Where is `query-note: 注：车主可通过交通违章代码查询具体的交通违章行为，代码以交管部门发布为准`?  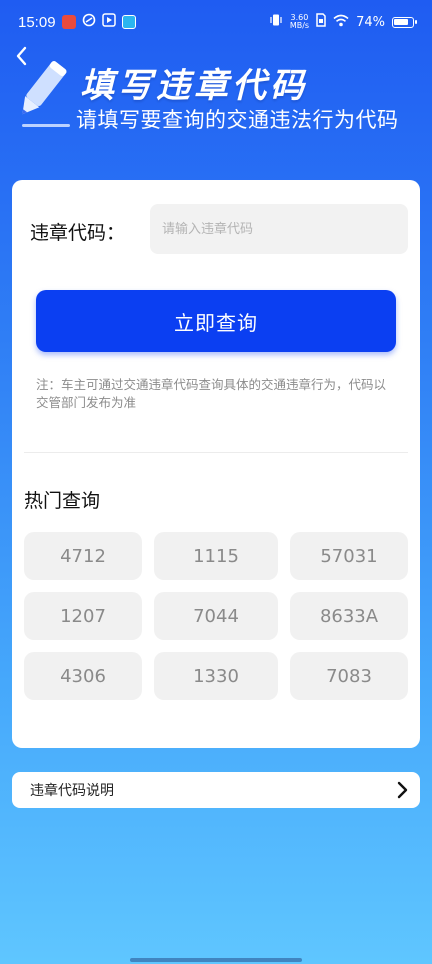
query-note: 注：车主可通过交通违章代码查询具体的交通违章行为，代码以交管部门发布为准 is located at coordinates (211, 393).